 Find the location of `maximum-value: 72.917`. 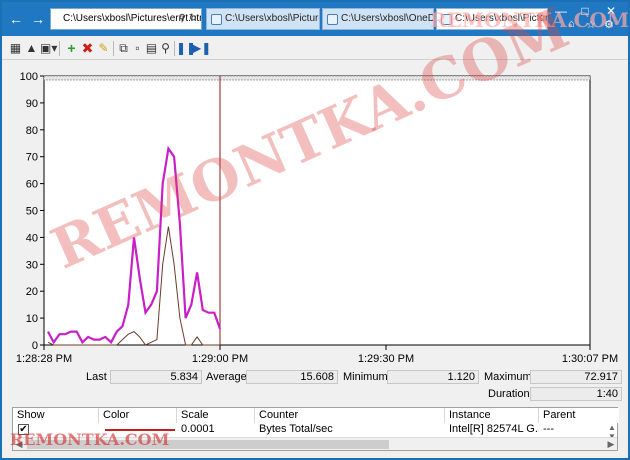

maximum-value: 72.917 is located at coordinates (576, 377).